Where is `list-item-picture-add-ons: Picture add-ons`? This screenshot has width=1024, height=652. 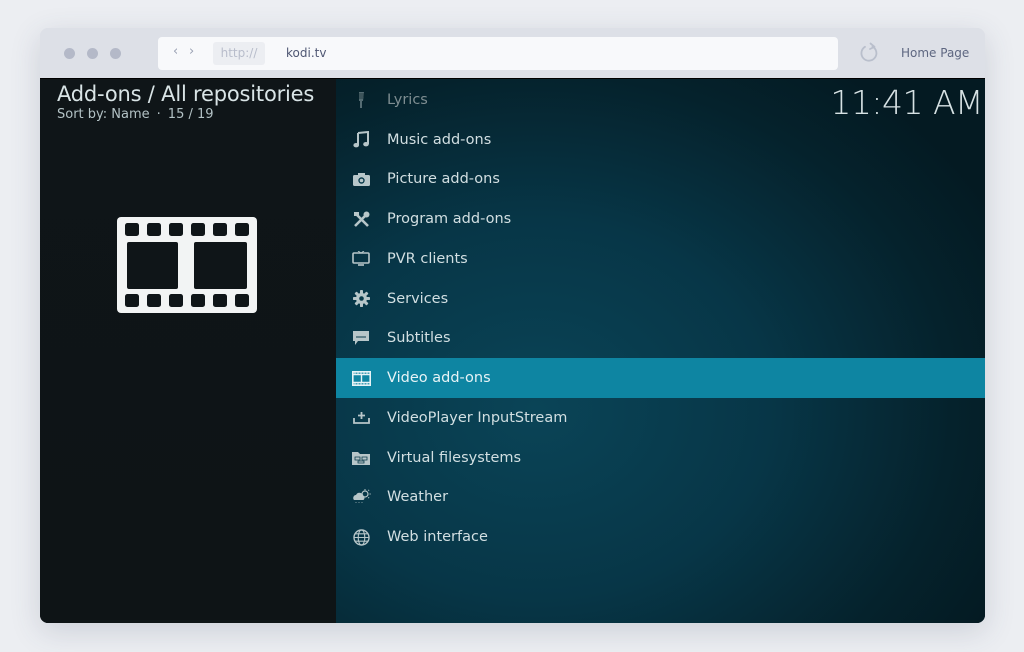
list-item-picture-add-ons: Picture add-ons is located at coordinates (660, 180).